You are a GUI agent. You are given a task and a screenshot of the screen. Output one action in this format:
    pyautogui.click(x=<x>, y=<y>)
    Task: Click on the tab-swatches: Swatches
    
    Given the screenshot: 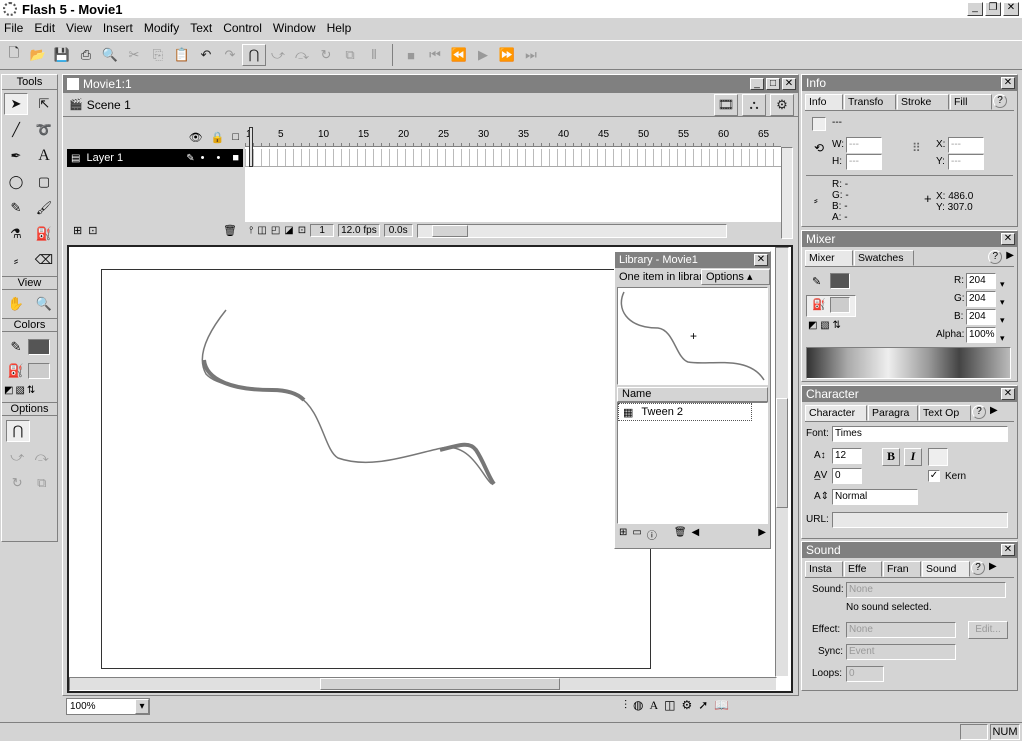 What is the action you would take?
    pyautogui.click(x=884, y=258)
    